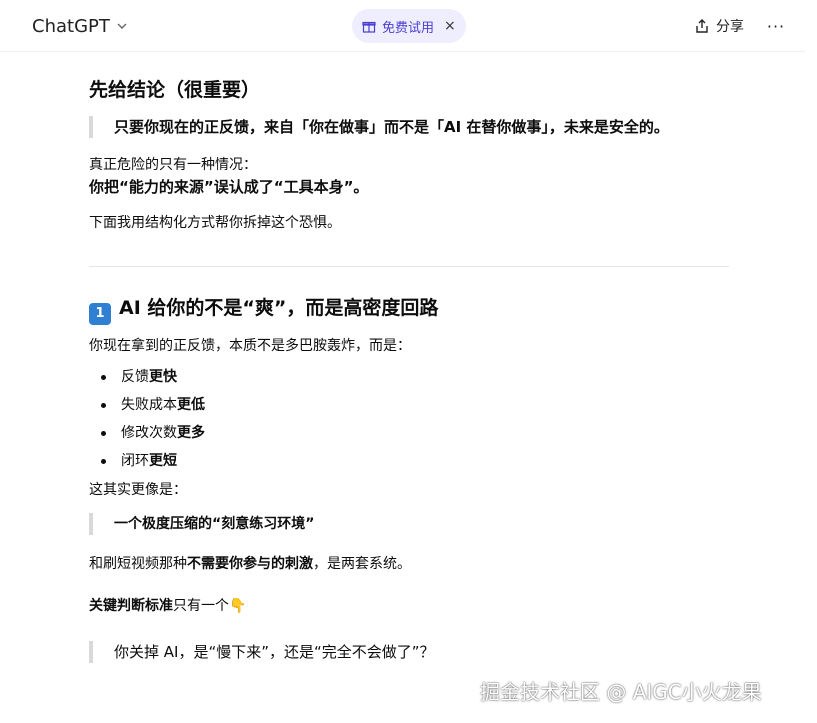 The height and width of the screenshot is (723, 817). I want to click on list-item: 修改次数更多, so click(409, 433).